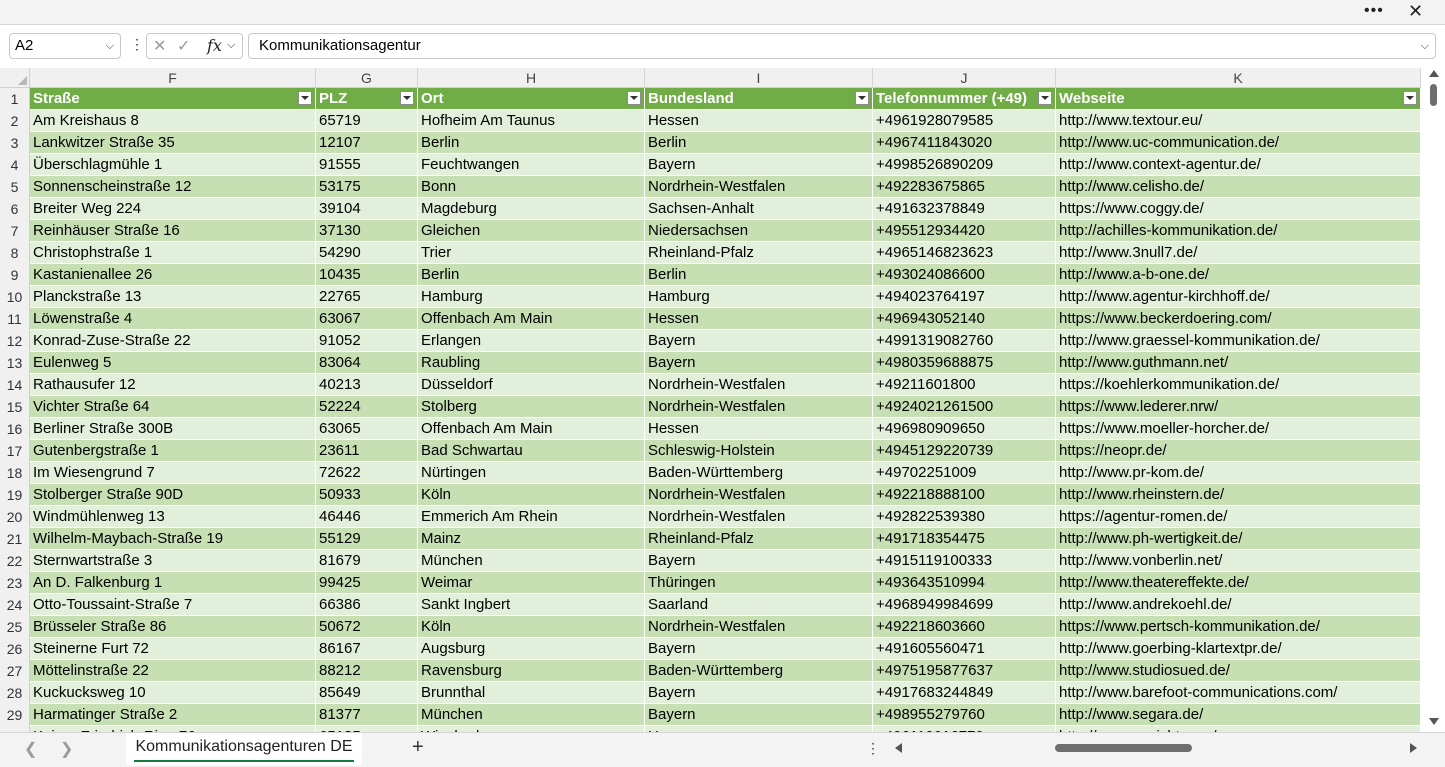 This screenshot has height=767, width=1445. I want to click on table-cell: Stolberger Straße 90D, so click(173, 495).